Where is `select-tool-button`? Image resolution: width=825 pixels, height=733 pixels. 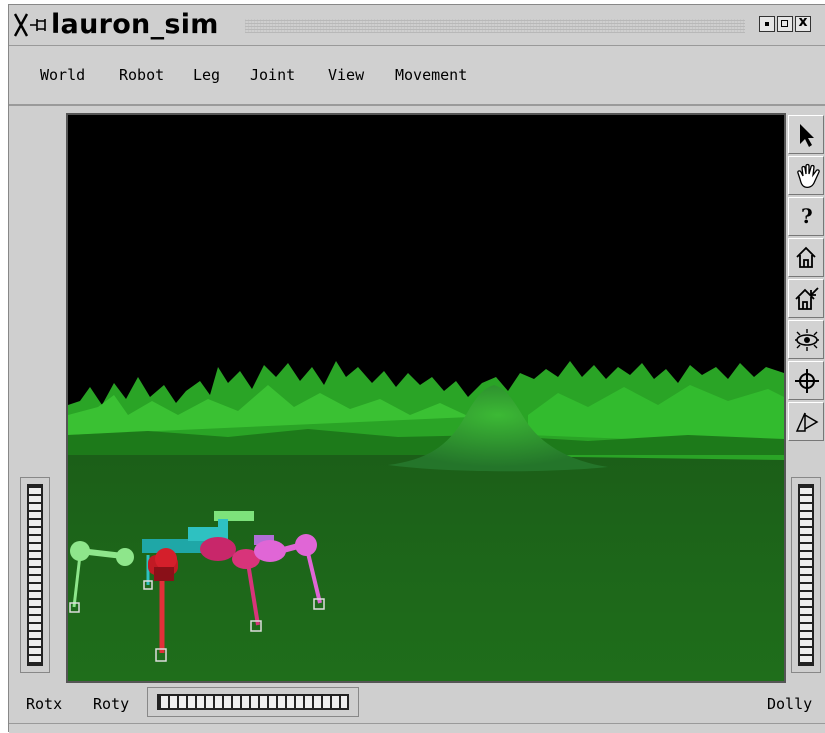
select-tool-button is located at coordinates (806, 134).